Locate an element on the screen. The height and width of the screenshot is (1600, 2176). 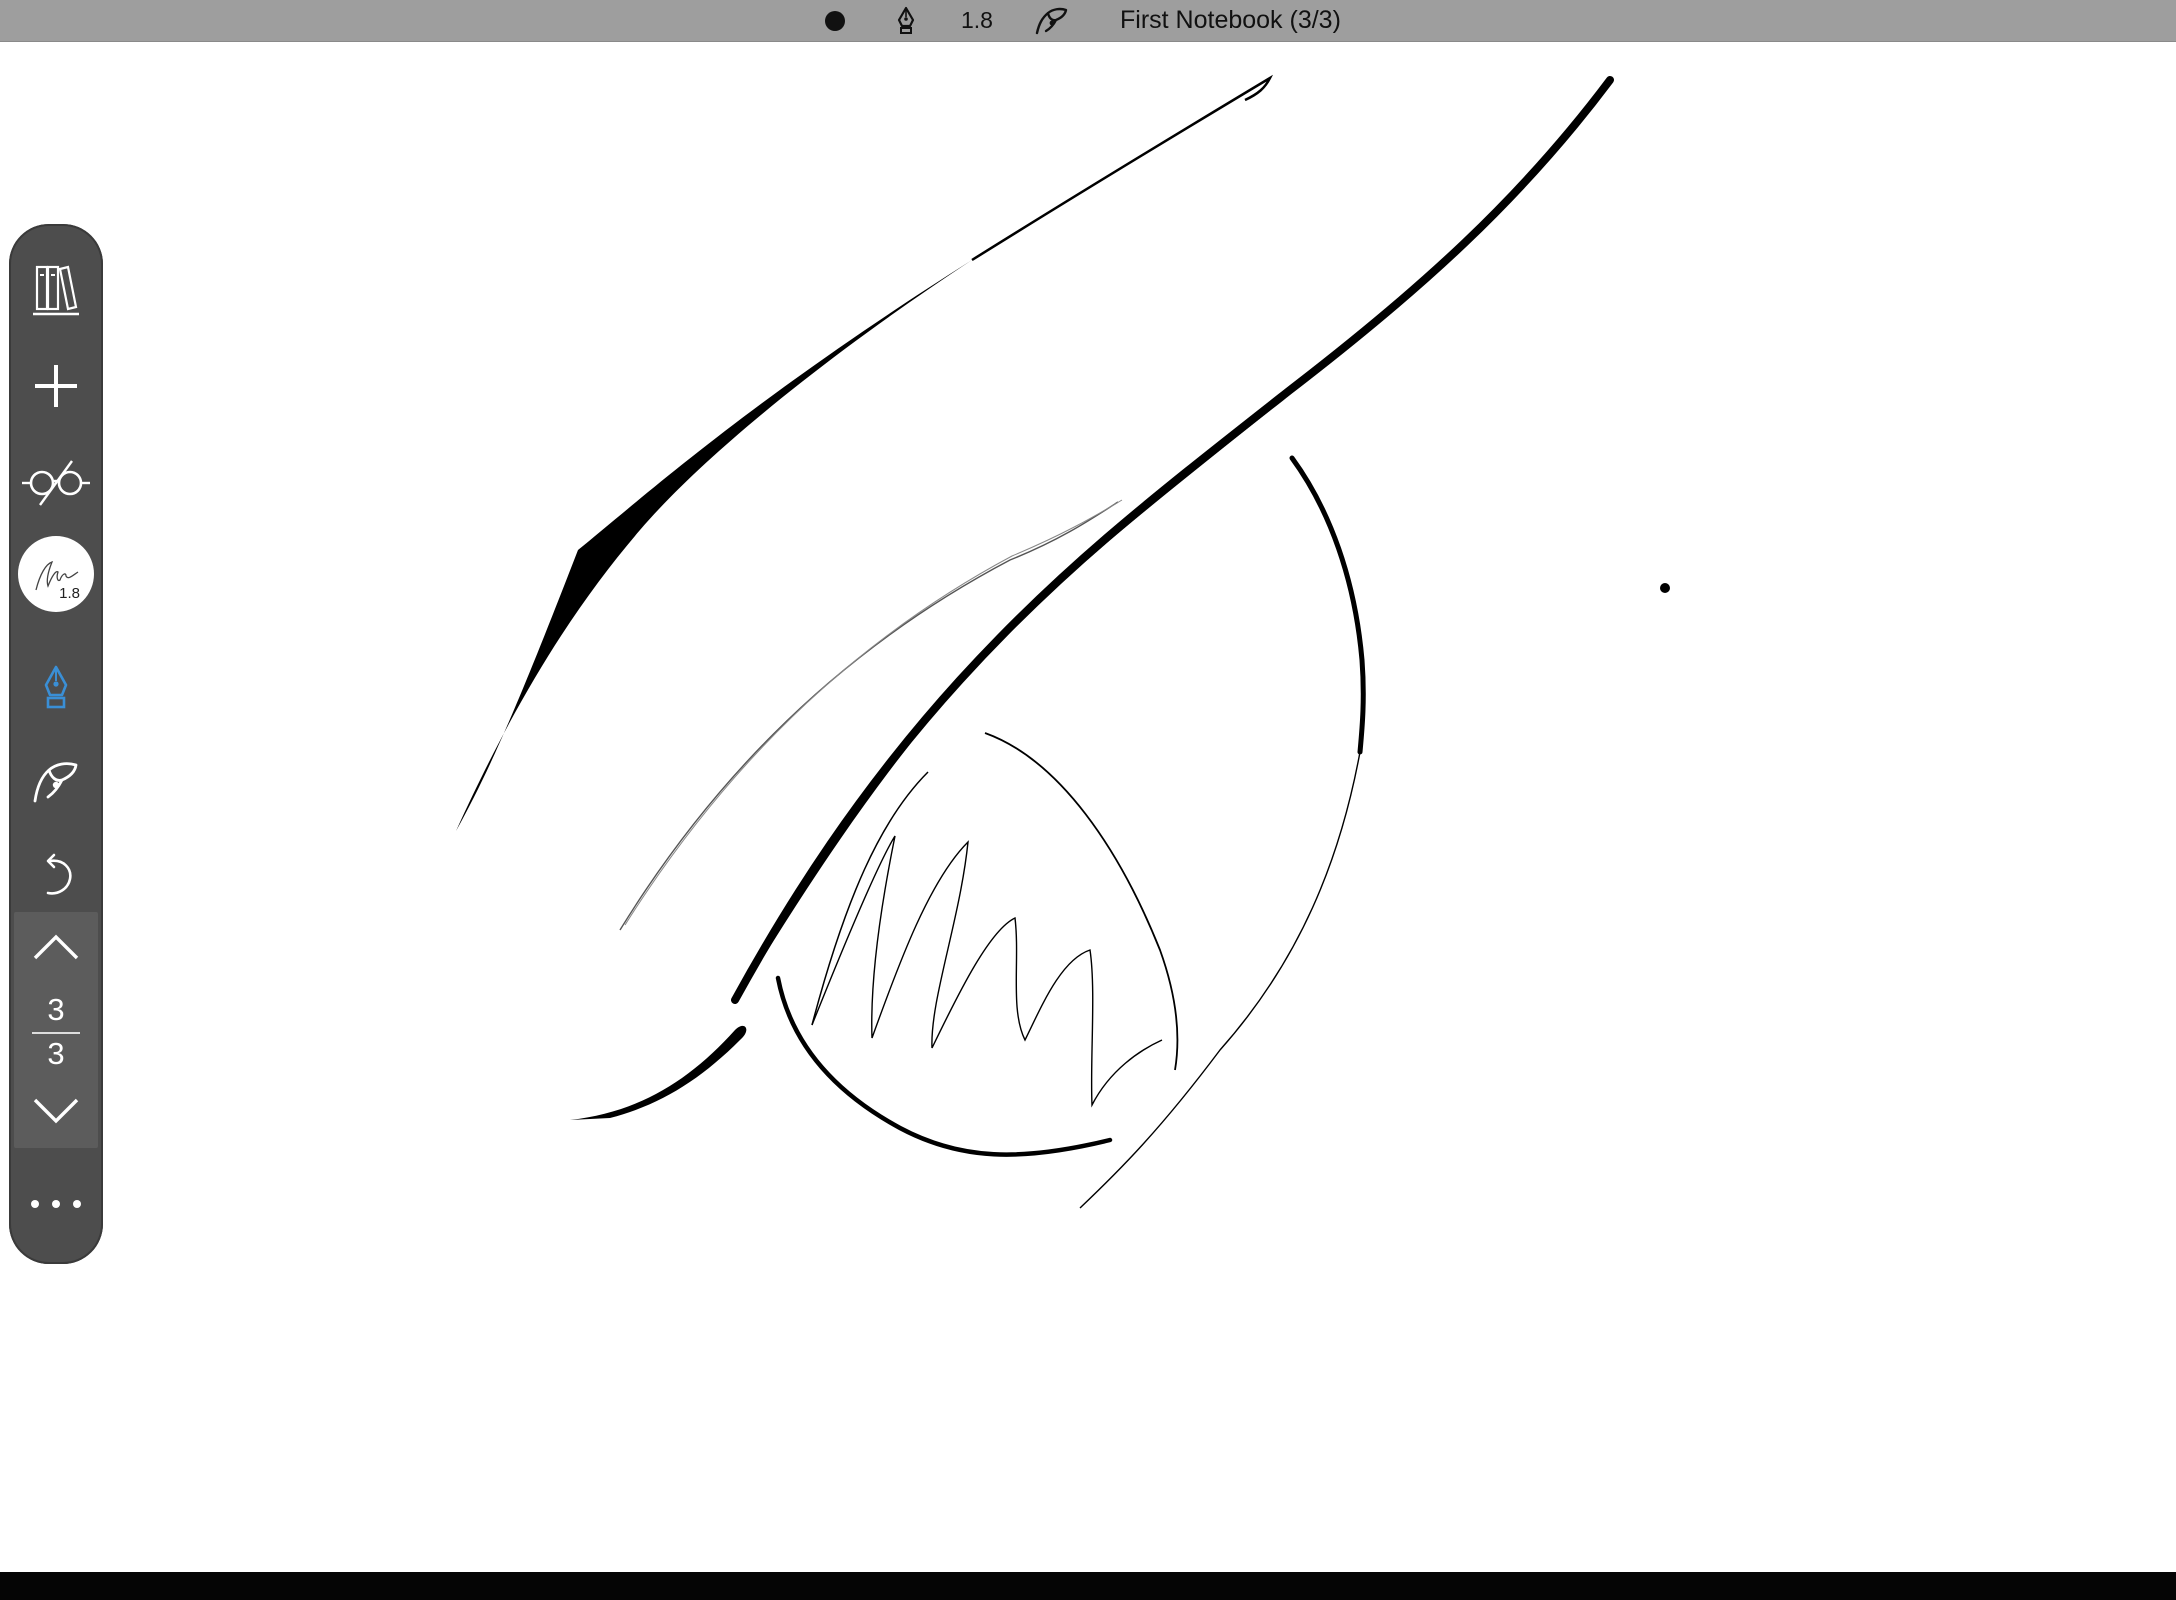
undo-icon is located at coordinates (59, 874).